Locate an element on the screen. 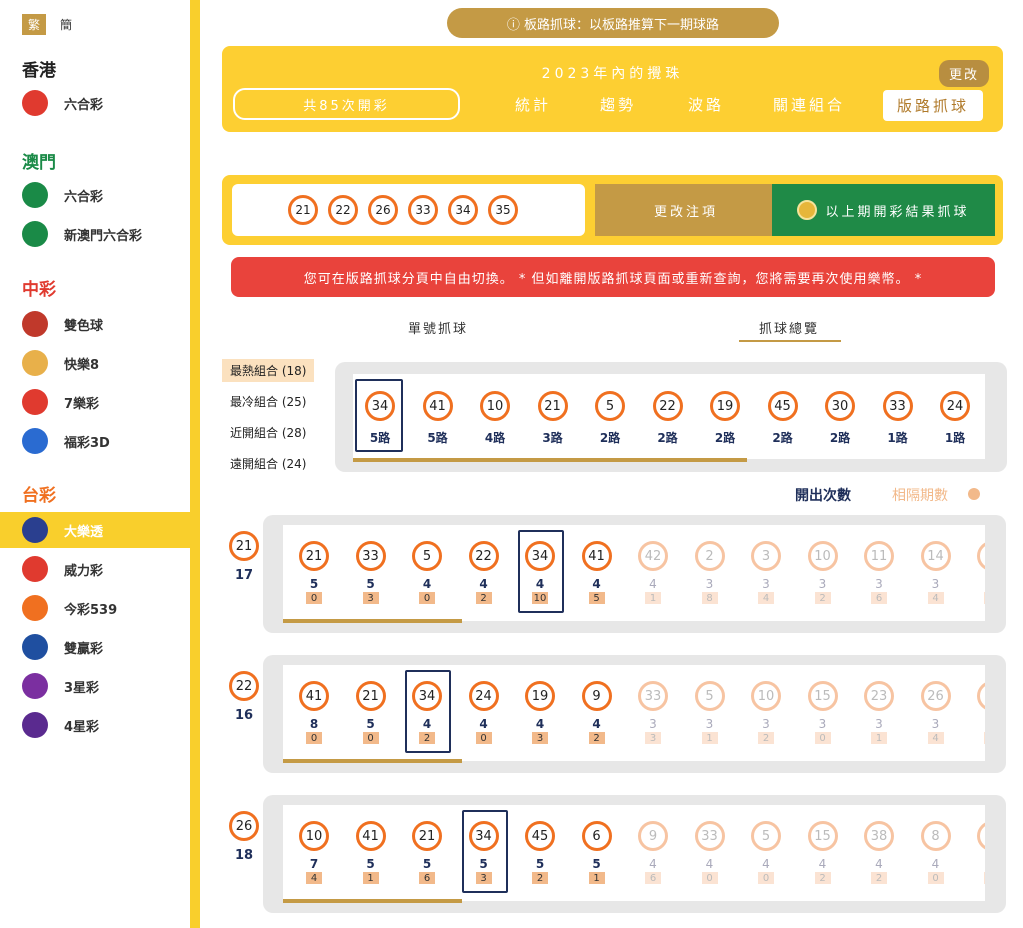 The image size is (1023, 928). combo-distant: 遠開組合 (24) is located at coordinates (268, 463).